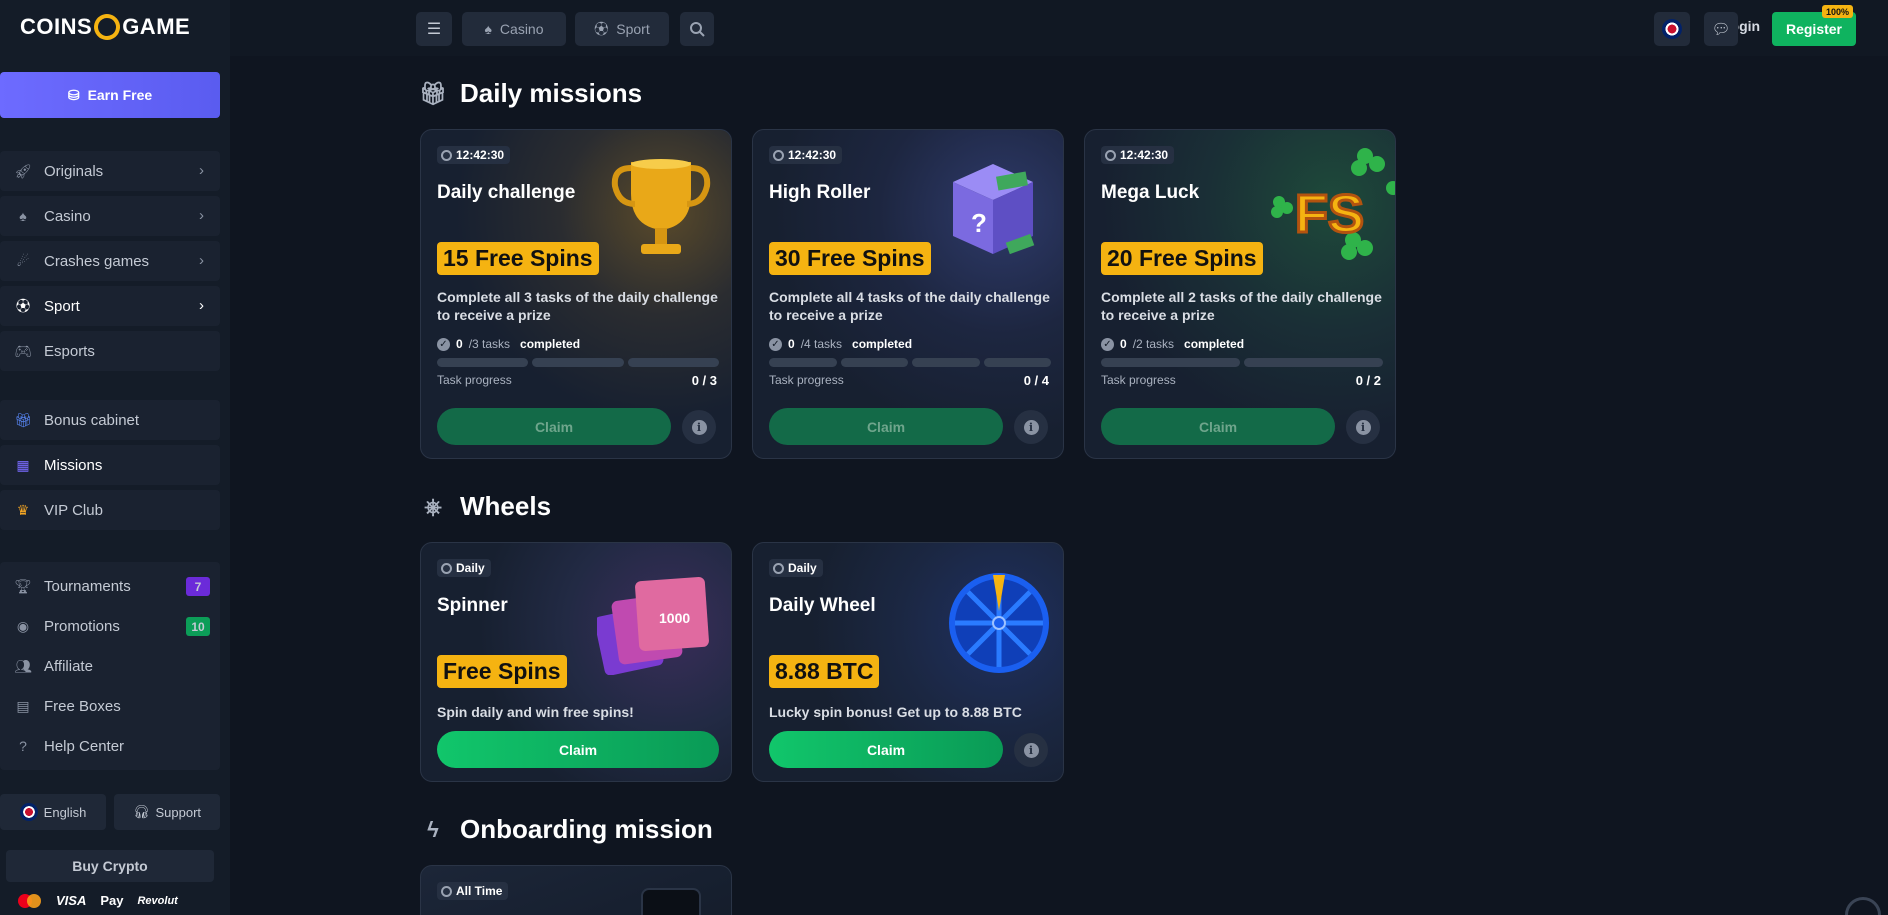 This screenshot has height=915, width=1888. I want to click on buy-crypto-button: Buy Crypto, so click(110, 866).